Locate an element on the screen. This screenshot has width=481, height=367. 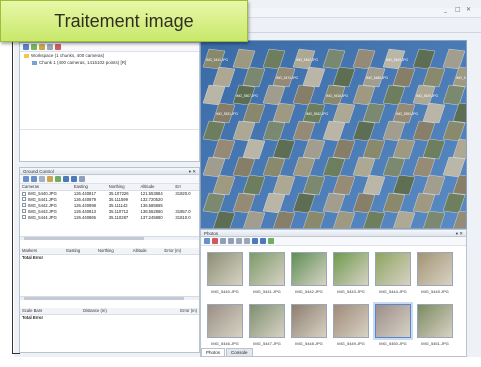
ground-control-title: Ground Control is located at coordinates (38, 171).